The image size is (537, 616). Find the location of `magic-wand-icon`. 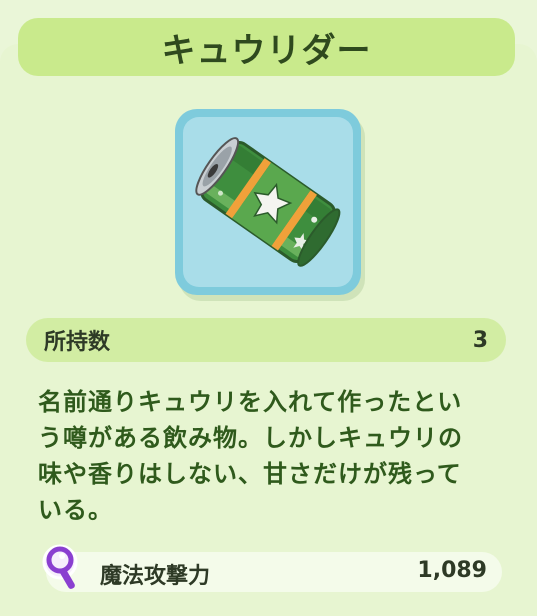

magic-wand-icon is located at coordinates (60, 566).